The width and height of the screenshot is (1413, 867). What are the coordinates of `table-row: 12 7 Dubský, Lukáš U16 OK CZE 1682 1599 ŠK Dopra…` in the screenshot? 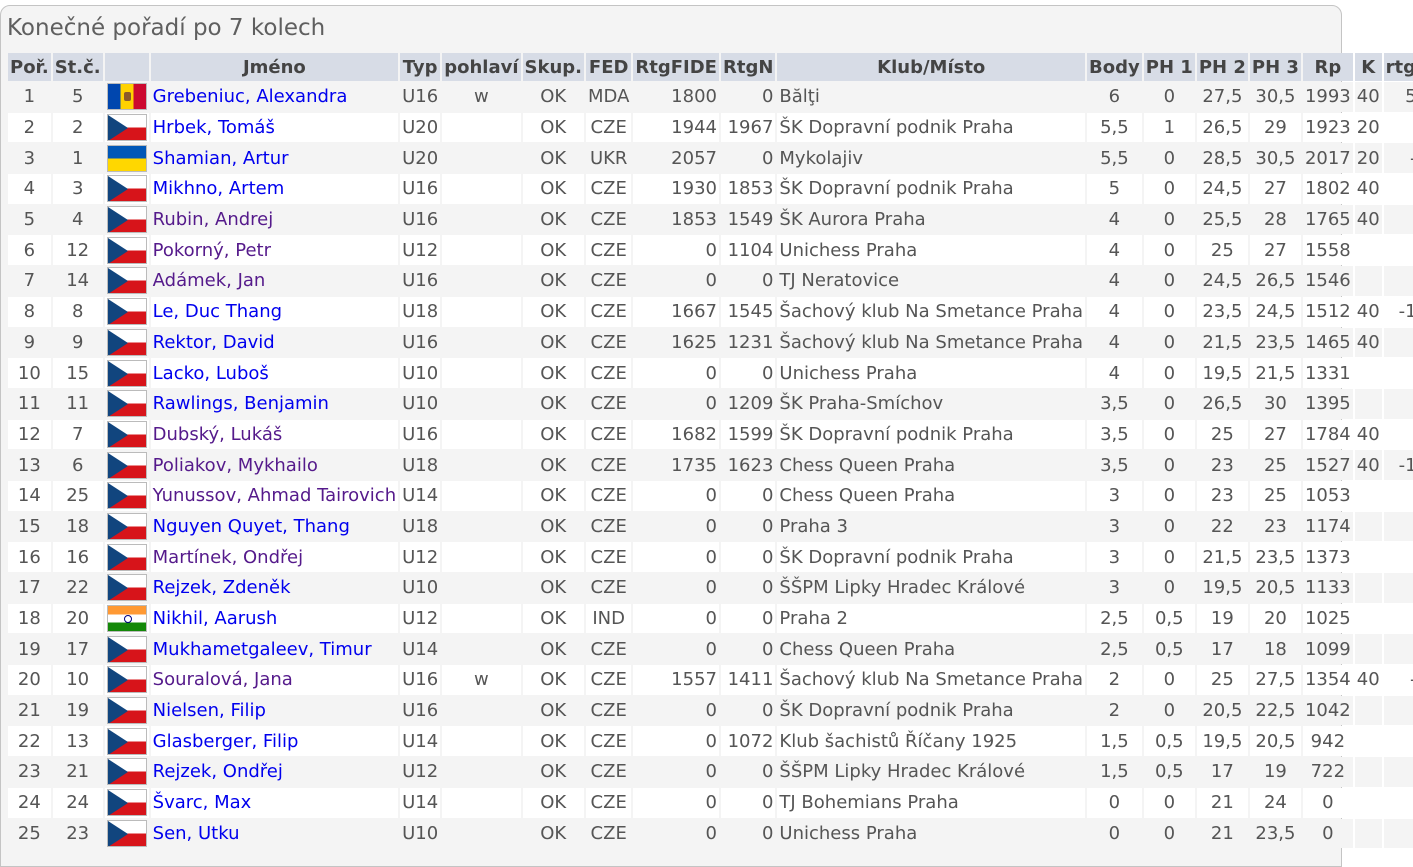 It's located at (710, 434).